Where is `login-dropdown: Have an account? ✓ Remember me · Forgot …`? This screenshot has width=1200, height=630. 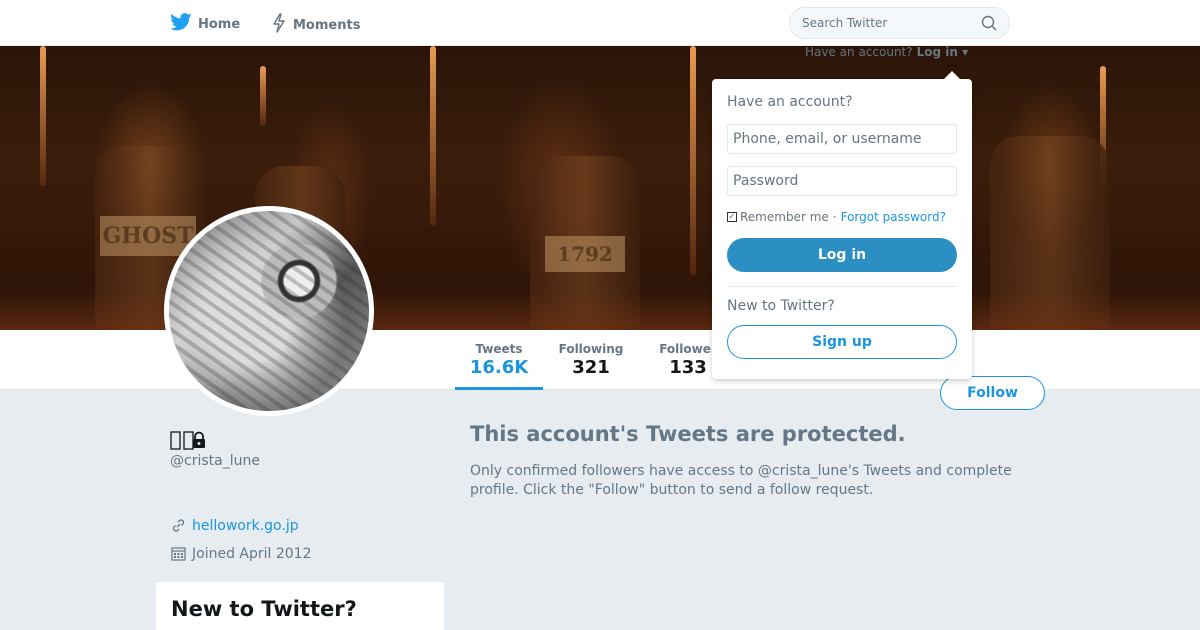
login-dropdown: Have an account? ✓ Remember me · Forgot … is located at coordinates (842, 225).